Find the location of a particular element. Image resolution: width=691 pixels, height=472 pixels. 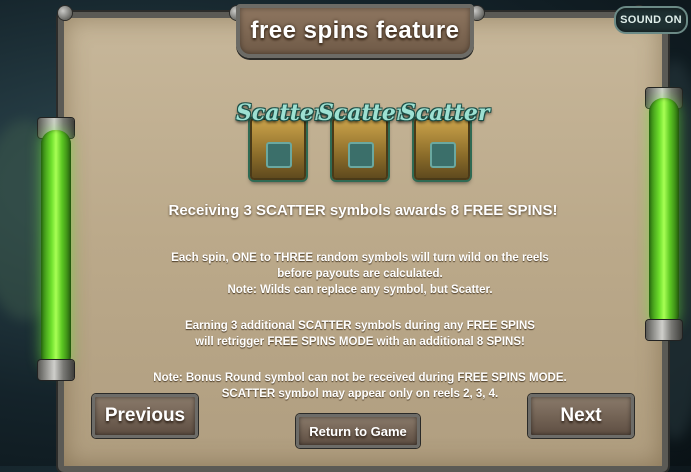

next-button: Next is located at coordinates (581, 416).